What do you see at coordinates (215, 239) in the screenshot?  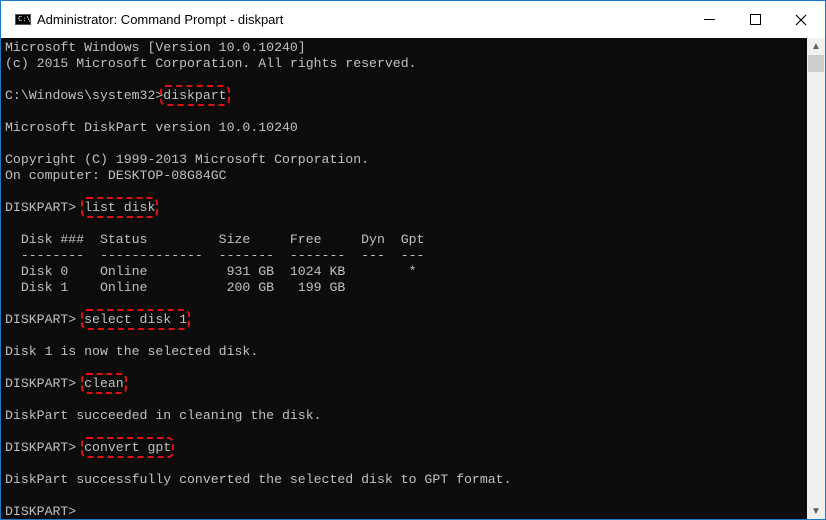 I see `table-header: Disk ### Status Size Free Dyn Gpt` at bounding box center [215, 239].